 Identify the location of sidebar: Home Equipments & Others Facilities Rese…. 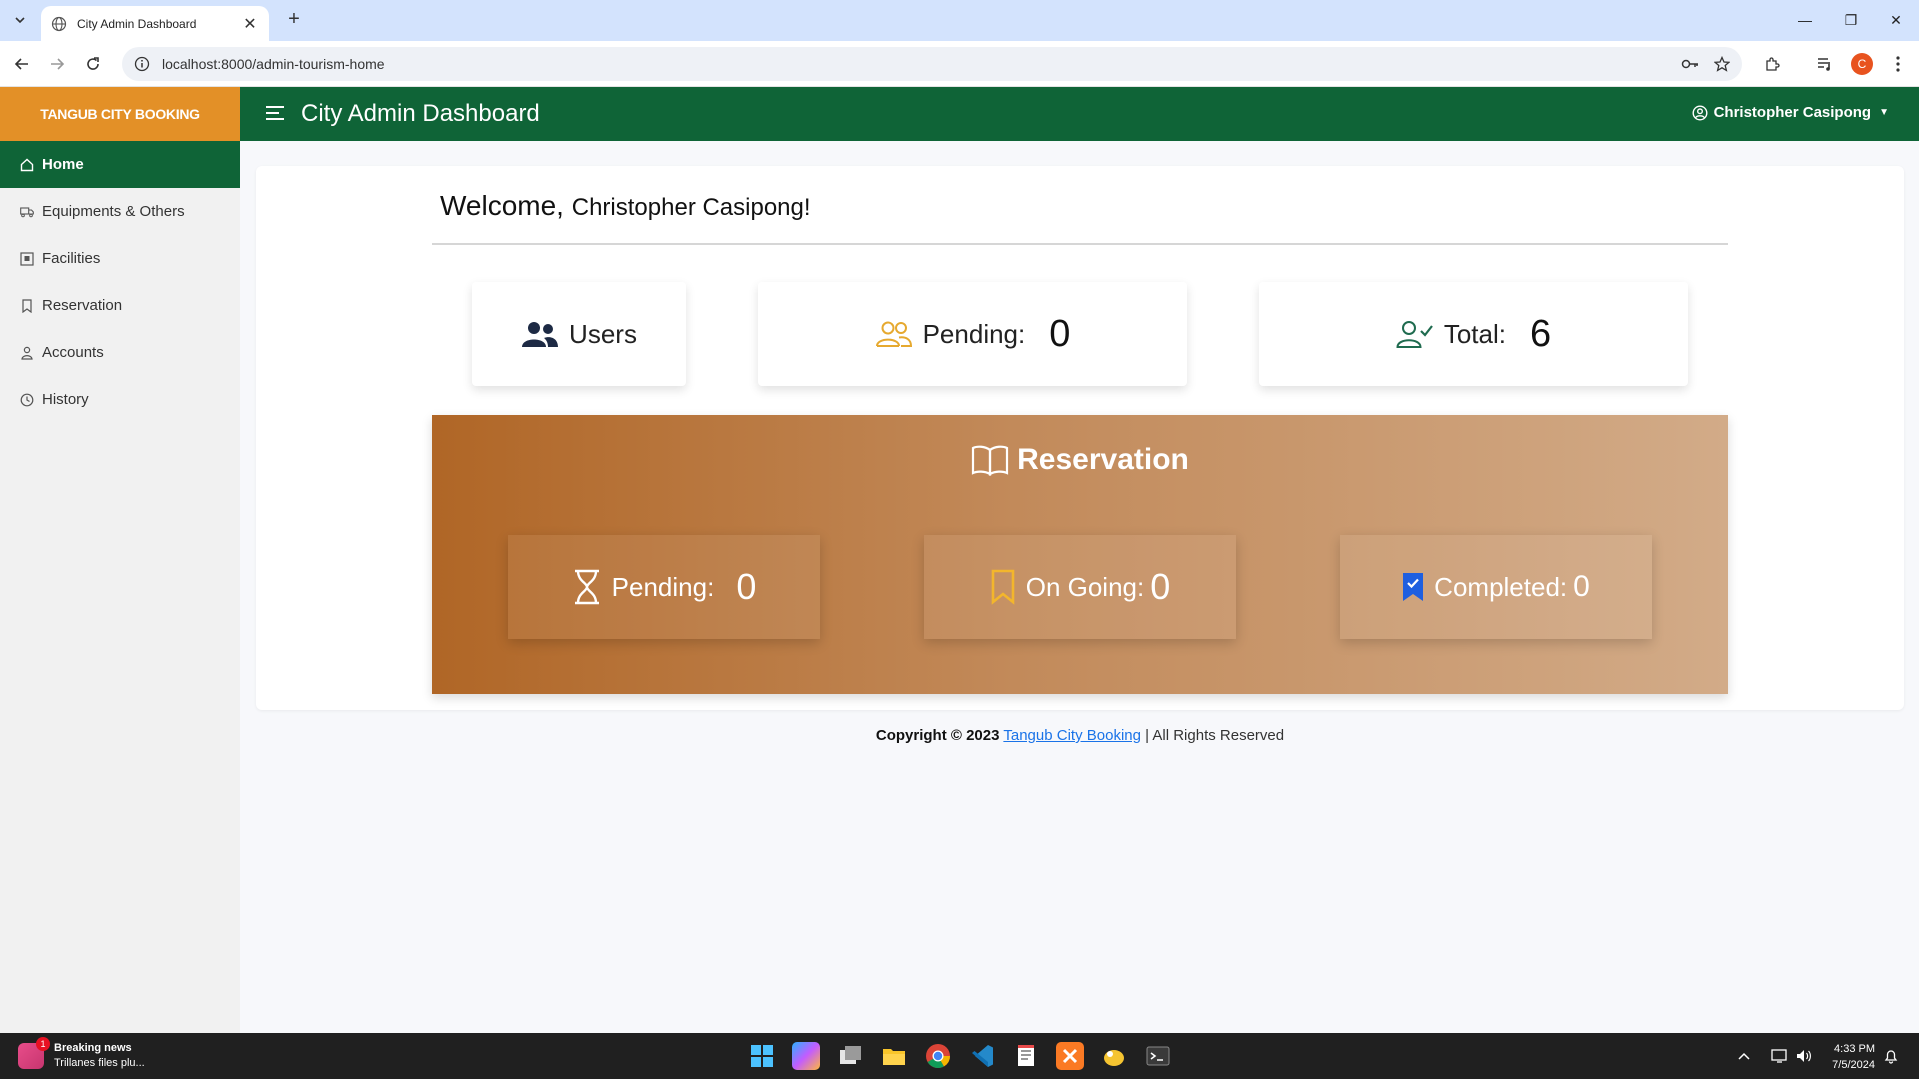
(120, 587).